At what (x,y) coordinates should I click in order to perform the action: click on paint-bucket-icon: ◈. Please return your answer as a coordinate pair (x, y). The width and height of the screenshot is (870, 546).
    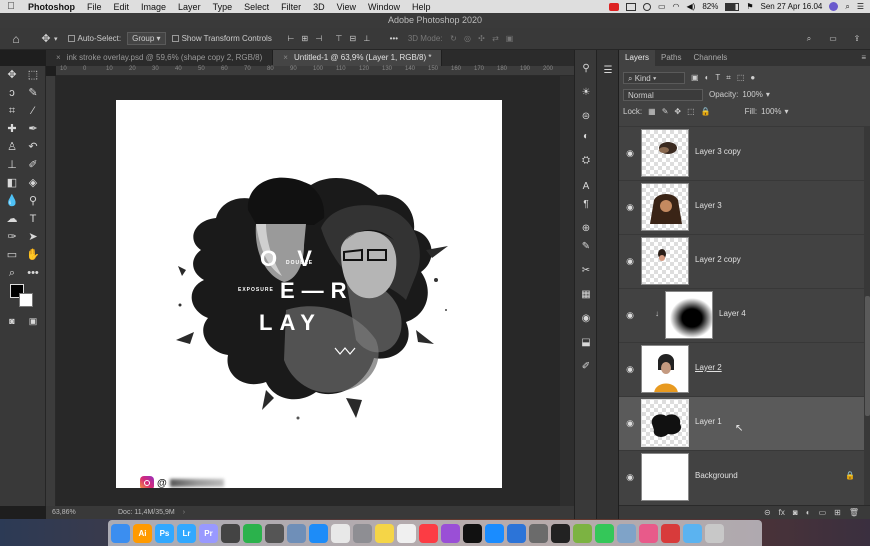
    Looking at the image, I should click on (33, 183).